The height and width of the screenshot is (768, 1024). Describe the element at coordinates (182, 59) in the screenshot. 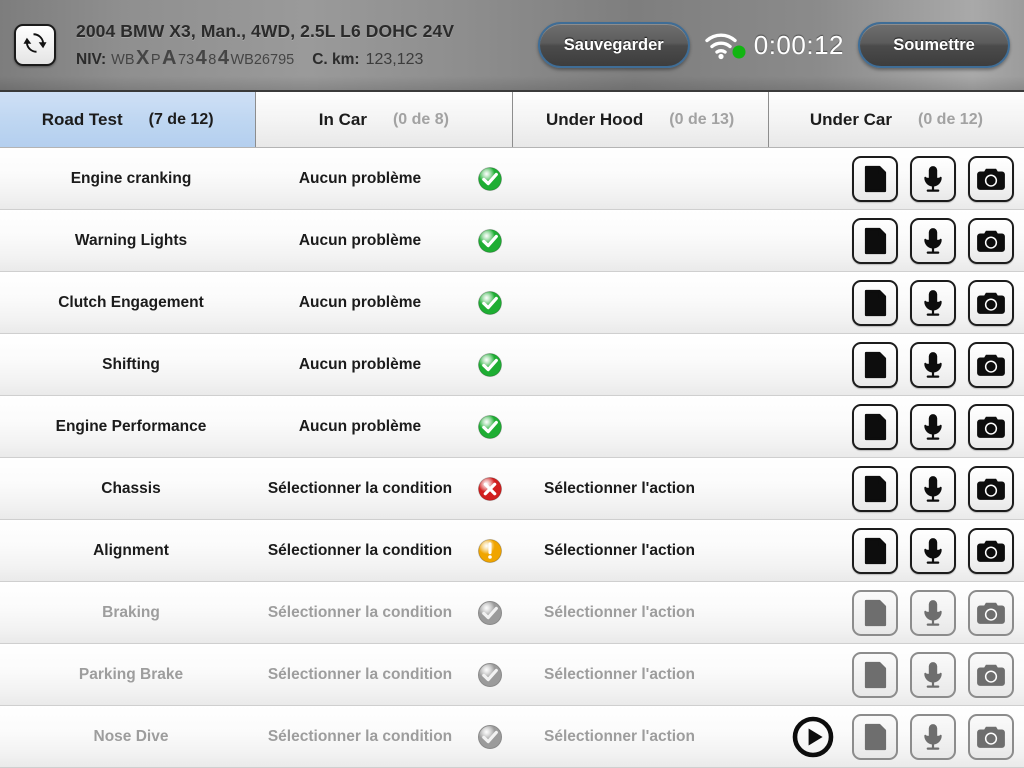

I see `vin-char: 7` at that location.